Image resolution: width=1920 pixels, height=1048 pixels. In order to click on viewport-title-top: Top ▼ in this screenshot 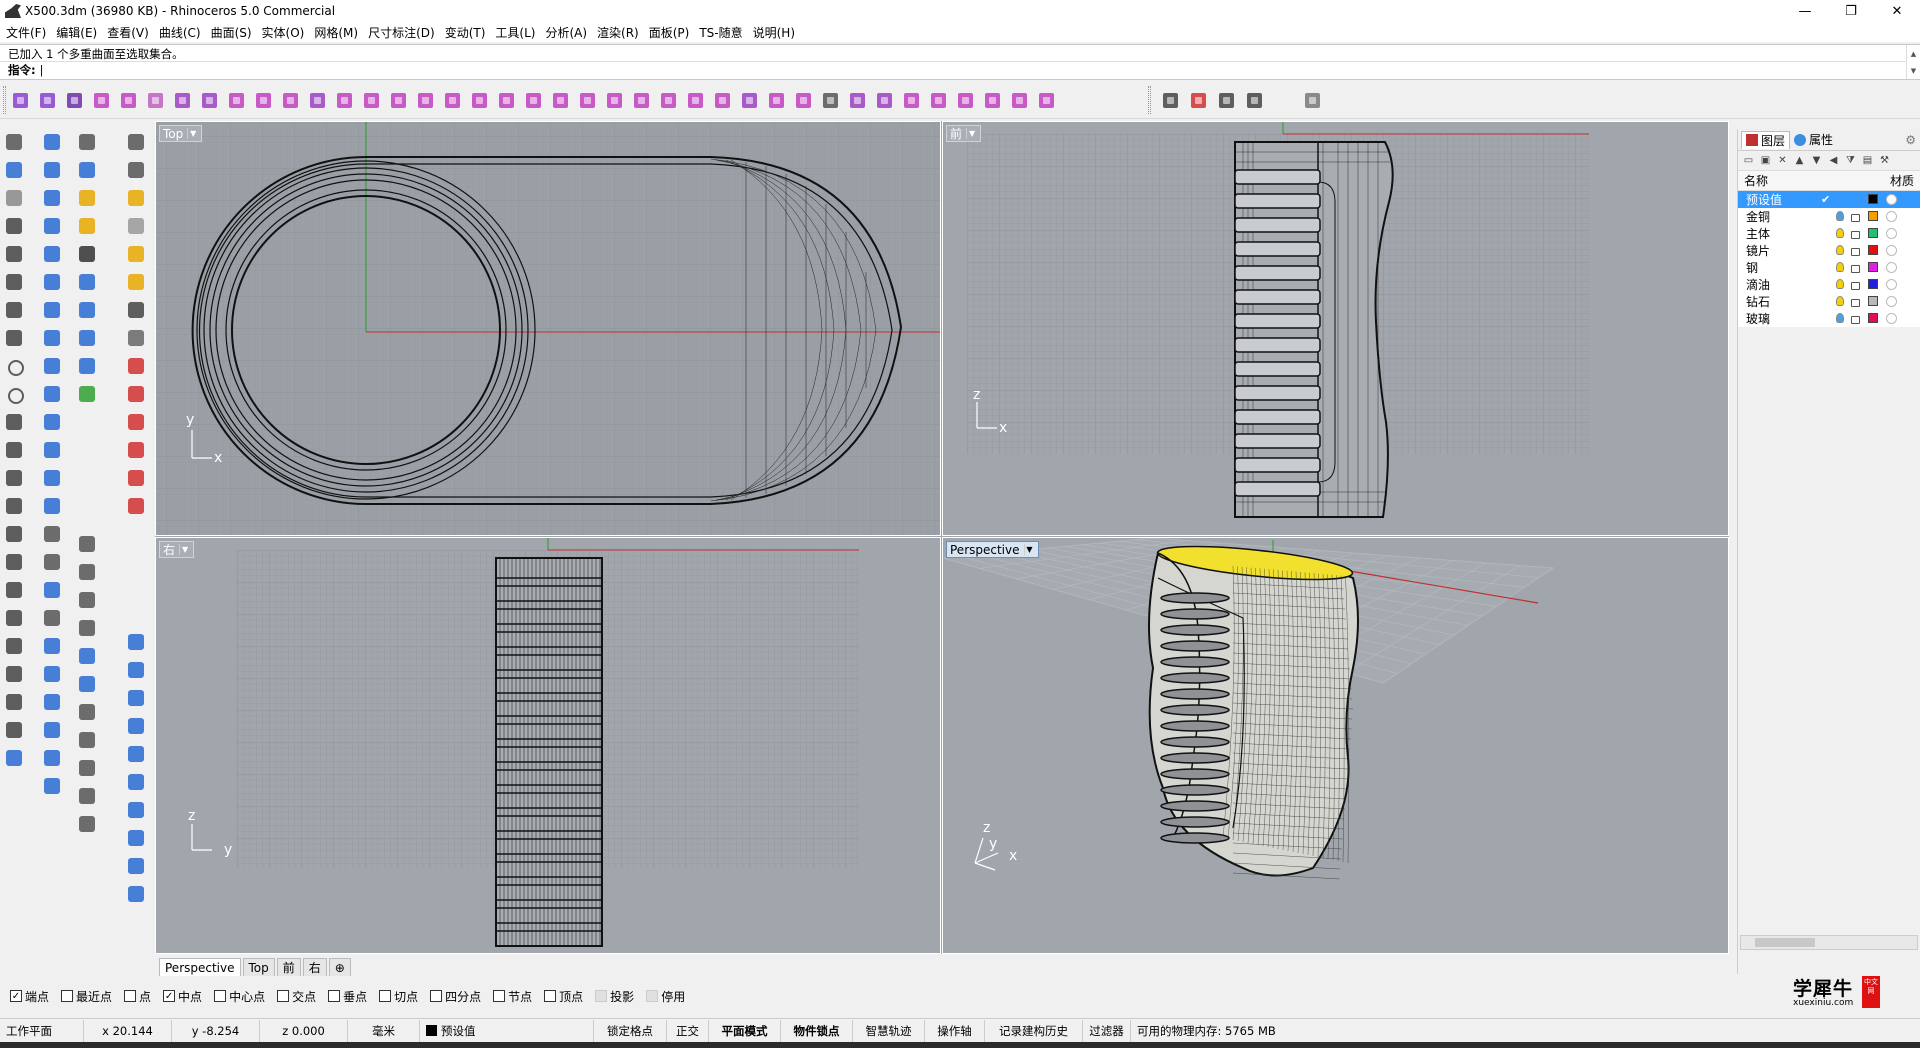, I will do `click(181, 133)`.